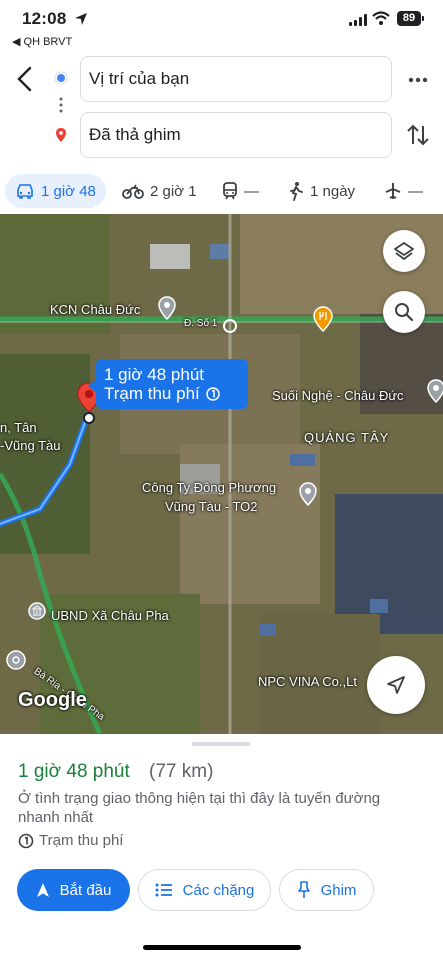 This screenshot has width=443, height=960. I want to click on map-label-suoi-nghe: Suối Nghệ - Châu Đức, so click(338, 395).